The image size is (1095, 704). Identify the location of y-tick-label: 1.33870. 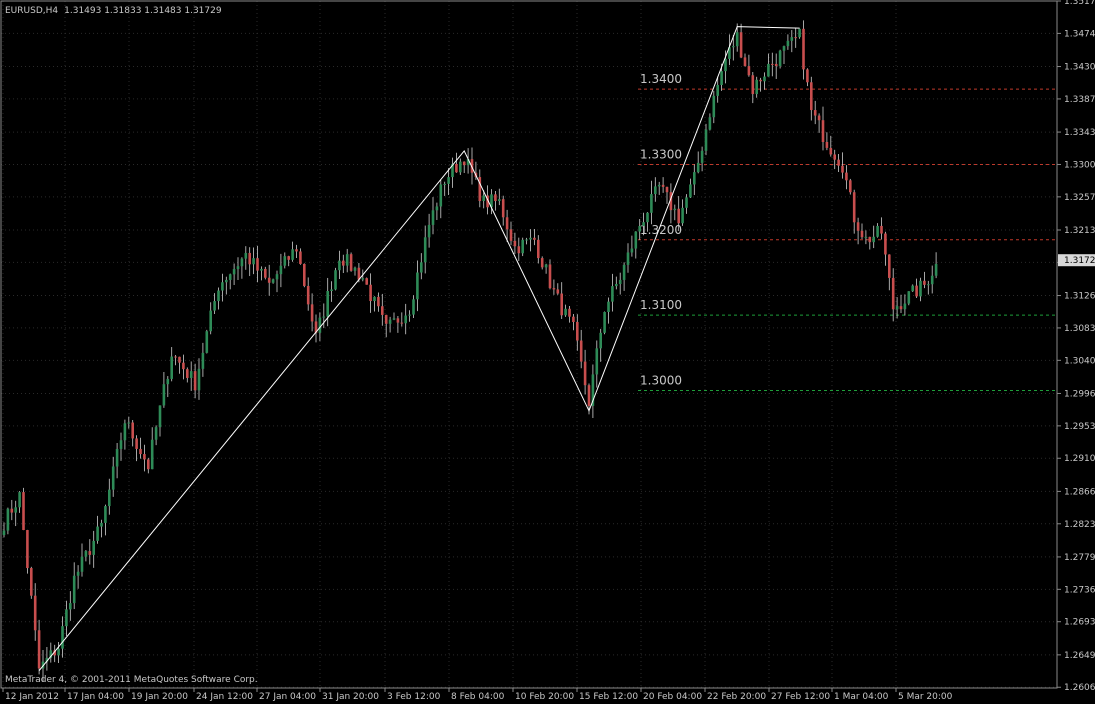
(1079, 100).